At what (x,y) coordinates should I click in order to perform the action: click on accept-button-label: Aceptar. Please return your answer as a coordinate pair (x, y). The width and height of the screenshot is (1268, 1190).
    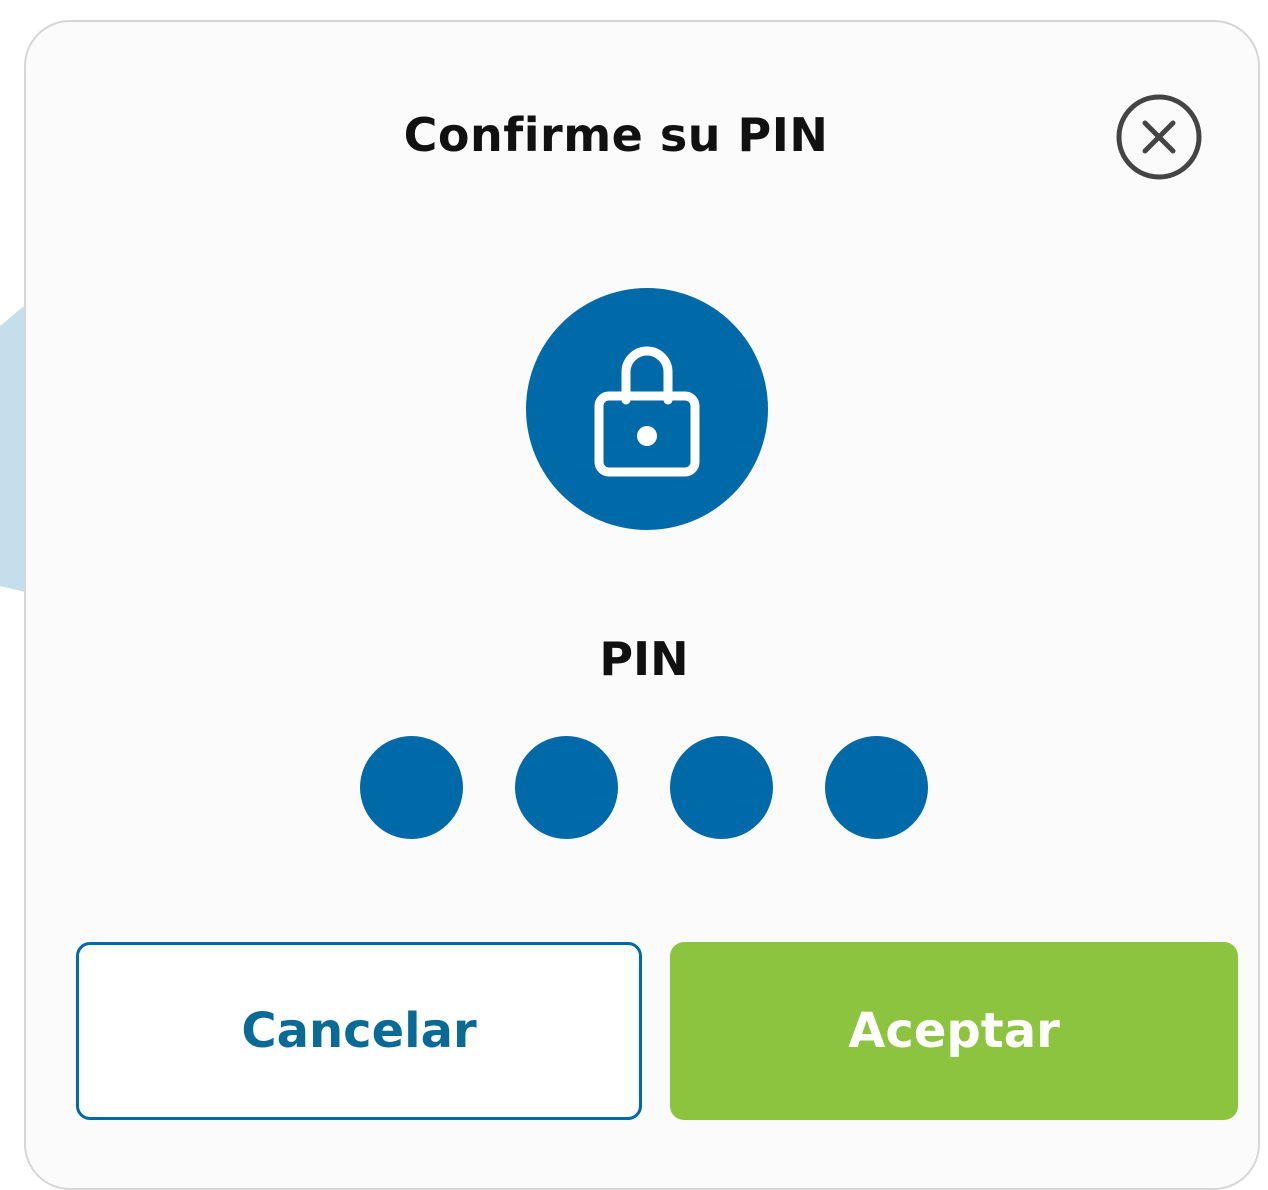
    Looking at the image, I should click on (954, 1031).